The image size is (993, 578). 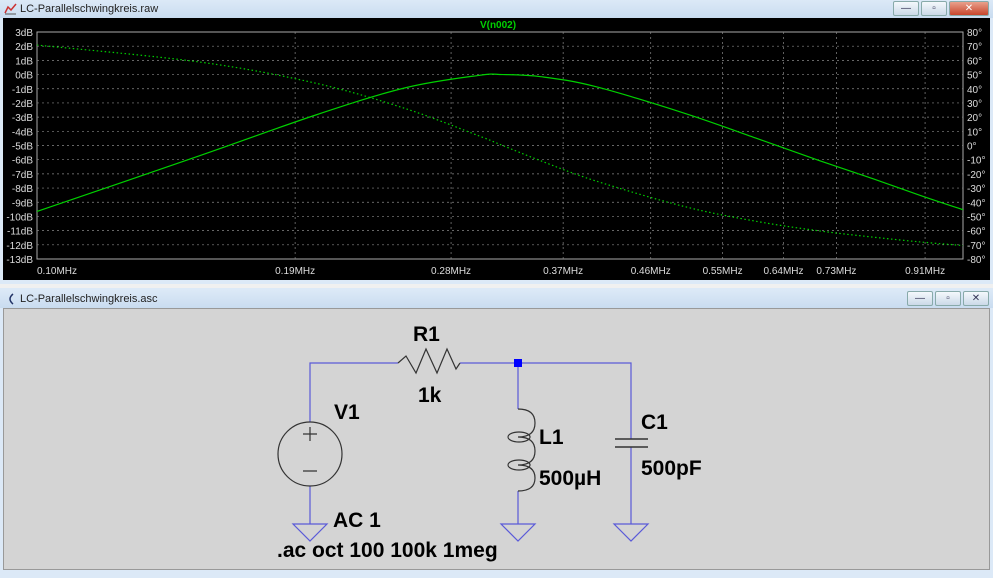 I want to click on y-right-tick-label: 10°, so click(x=974, y=132).